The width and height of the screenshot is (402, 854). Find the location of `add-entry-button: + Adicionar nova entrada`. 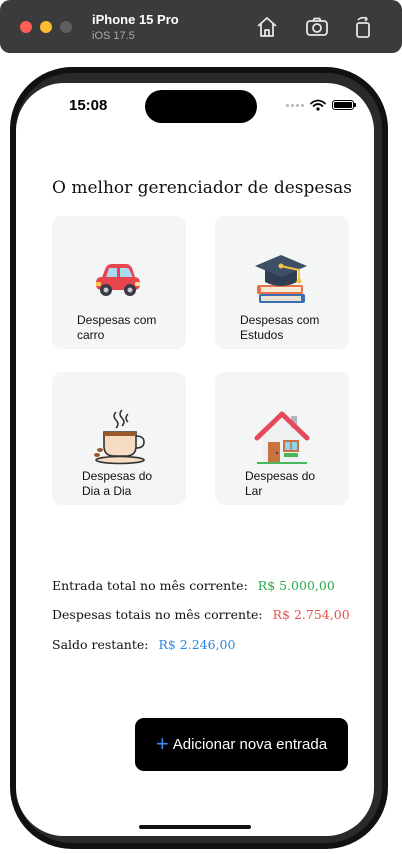

add-entry-button: + Adicionar nova entrada is located at coordinates (241, 744).